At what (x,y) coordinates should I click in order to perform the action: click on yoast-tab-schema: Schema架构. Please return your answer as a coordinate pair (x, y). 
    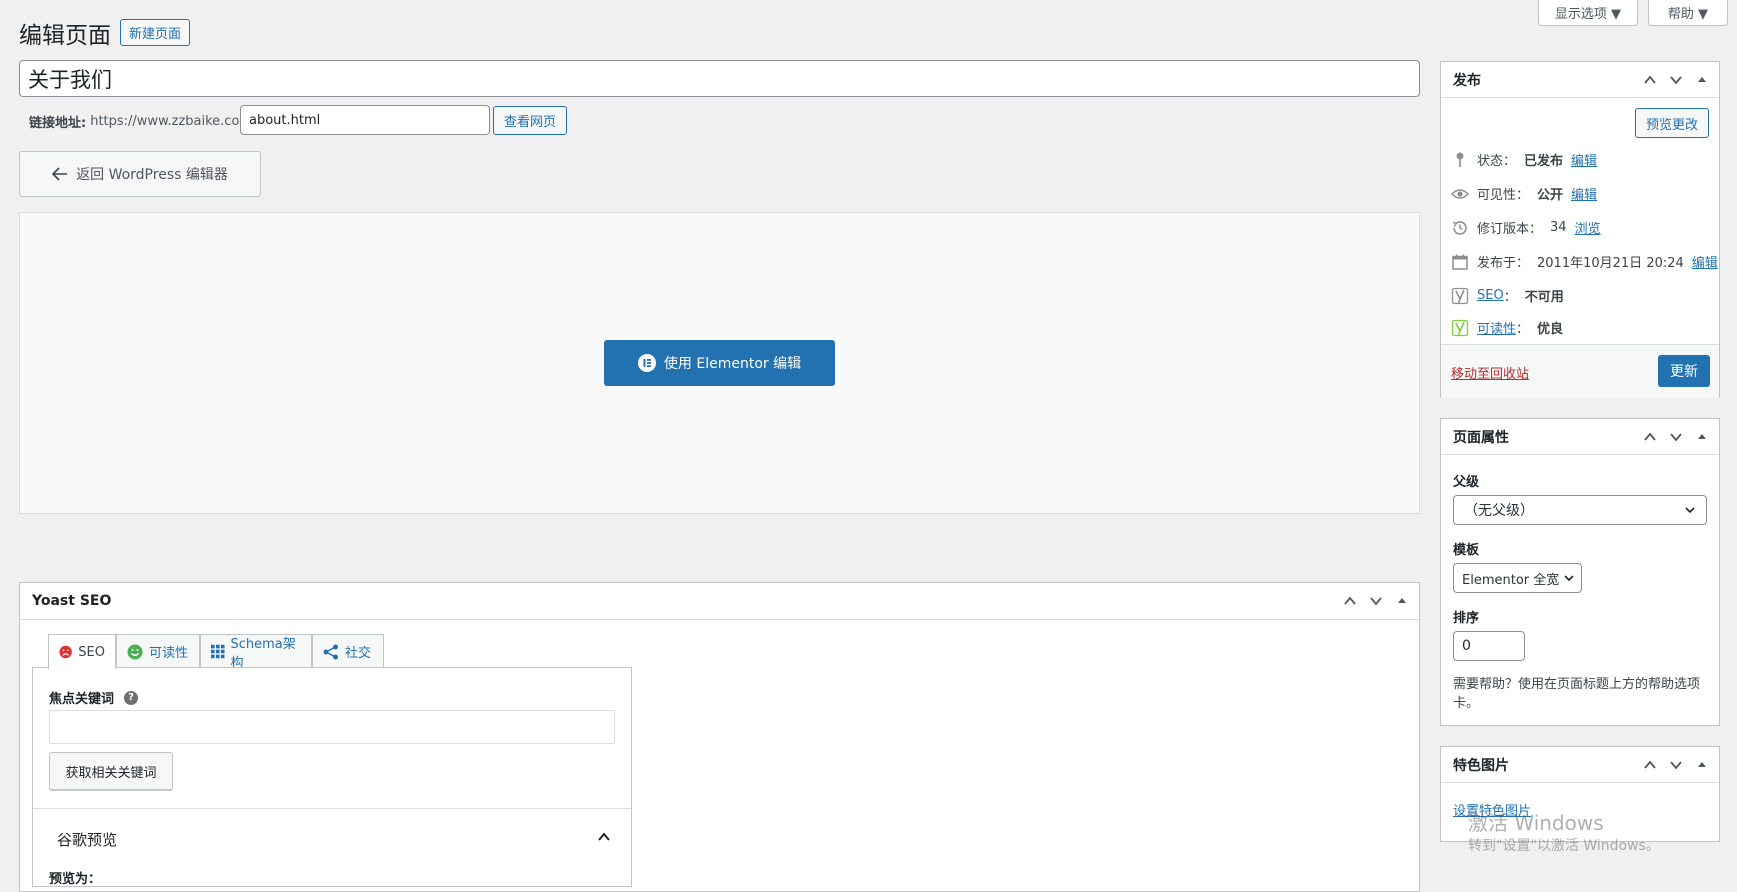
    Looking at the image, I should click on (256, 652).